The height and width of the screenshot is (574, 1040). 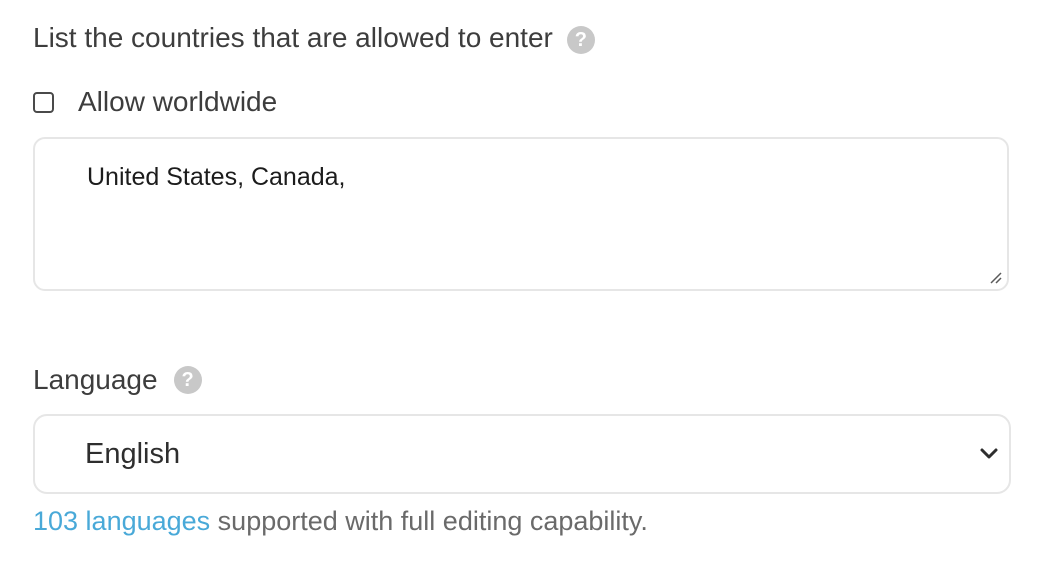 I want to click on languages-link: 103 languages, so click(x=121, y=521).